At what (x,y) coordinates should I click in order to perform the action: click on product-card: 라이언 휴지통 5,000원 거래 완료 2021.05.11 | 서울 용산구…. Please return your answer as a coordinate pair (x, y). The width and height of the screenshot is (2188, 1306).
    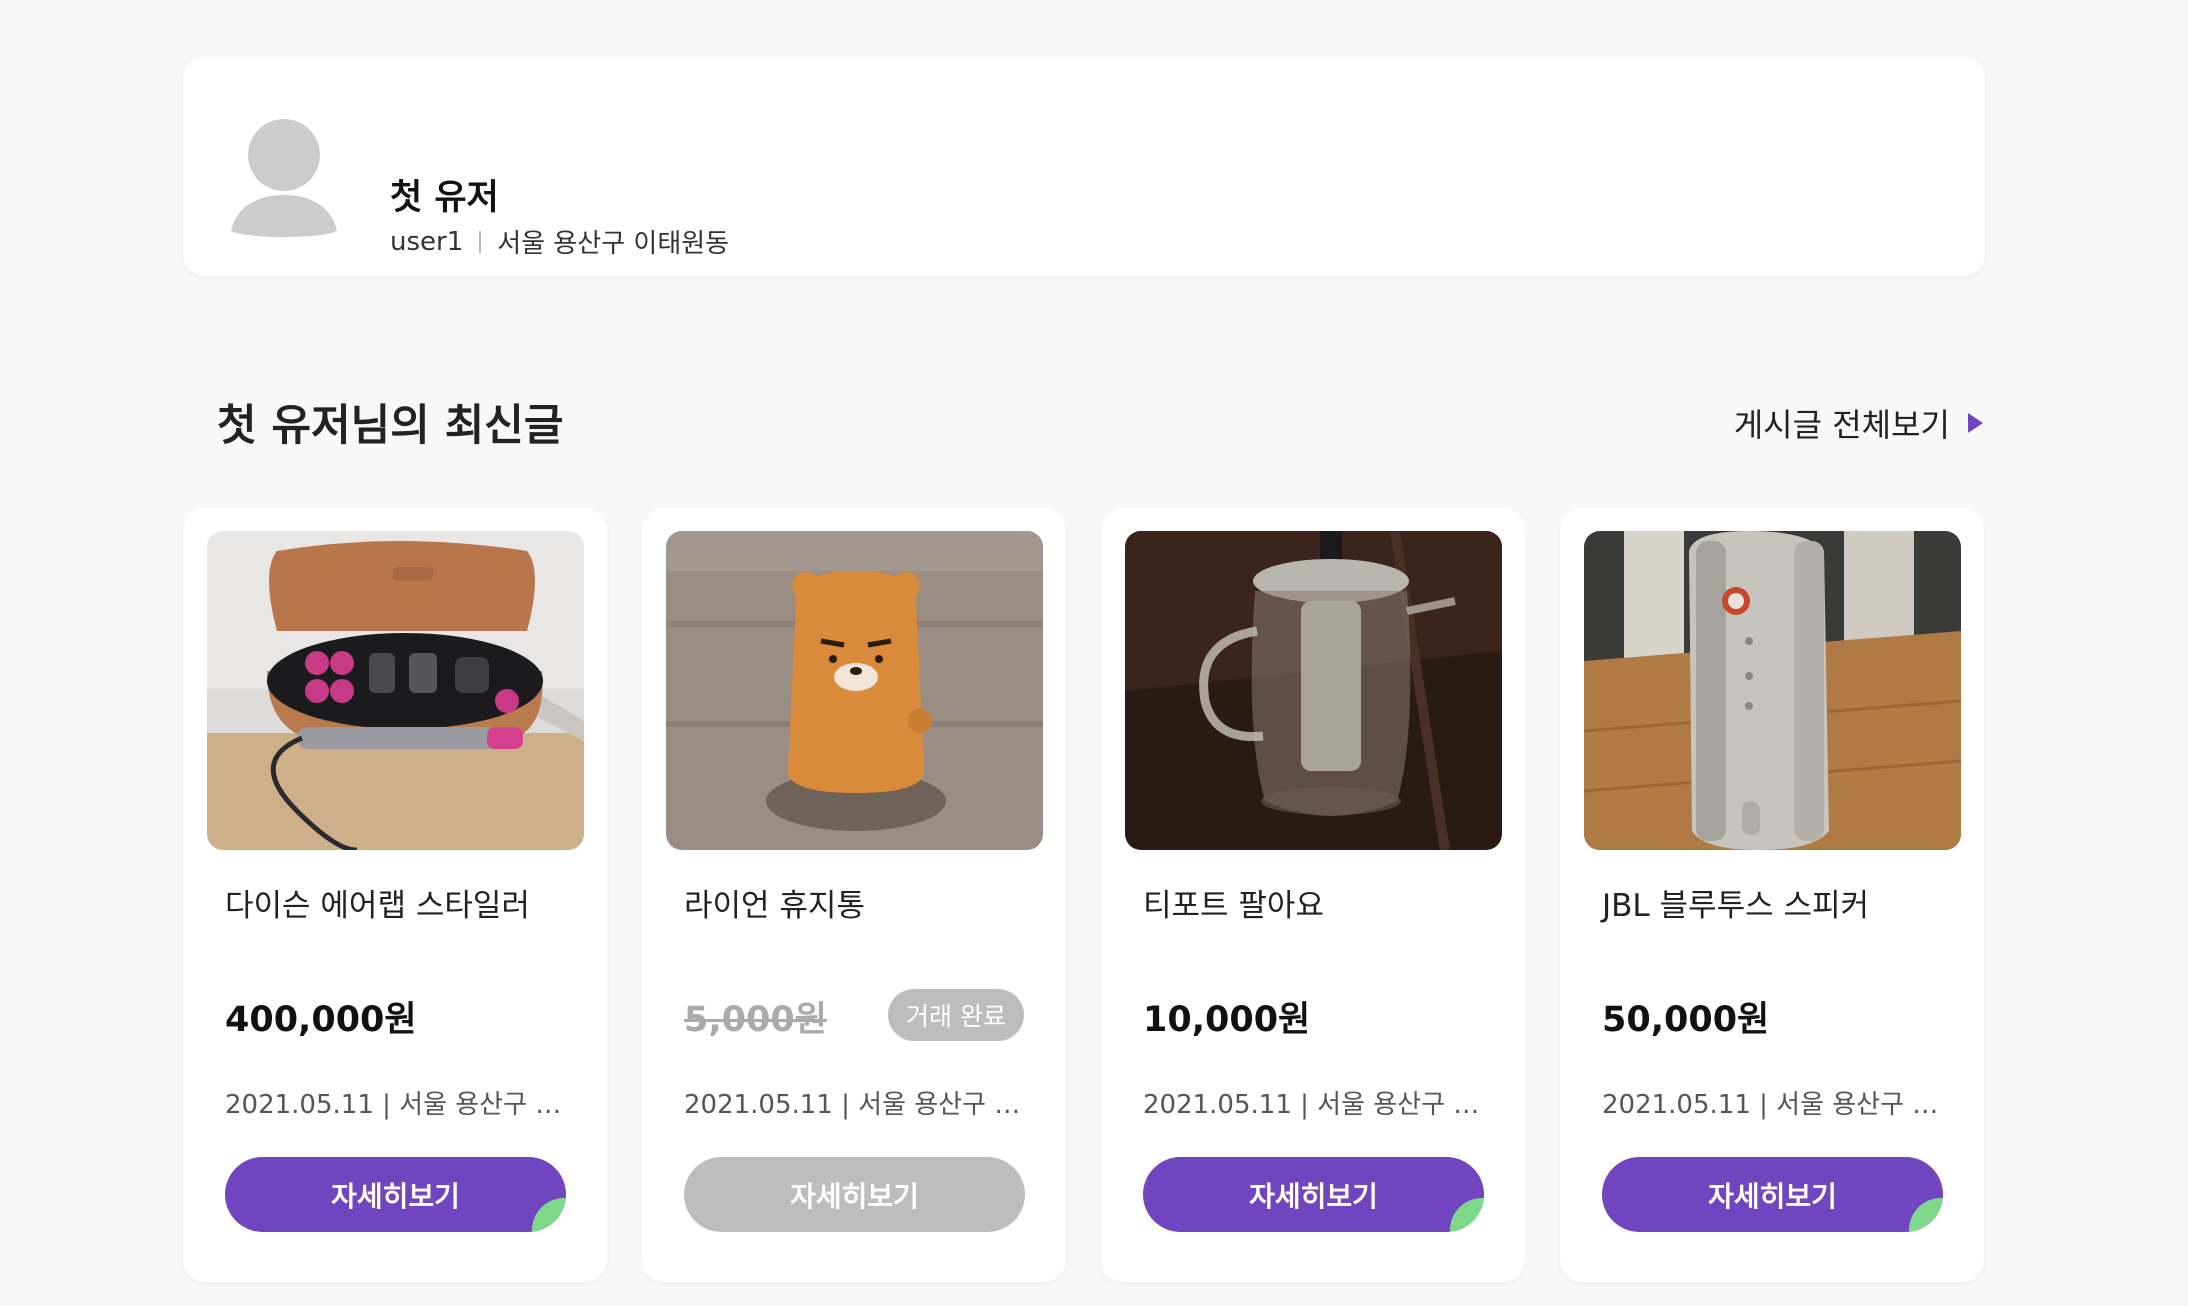
    Looking at the image, I should click on (854, 895).